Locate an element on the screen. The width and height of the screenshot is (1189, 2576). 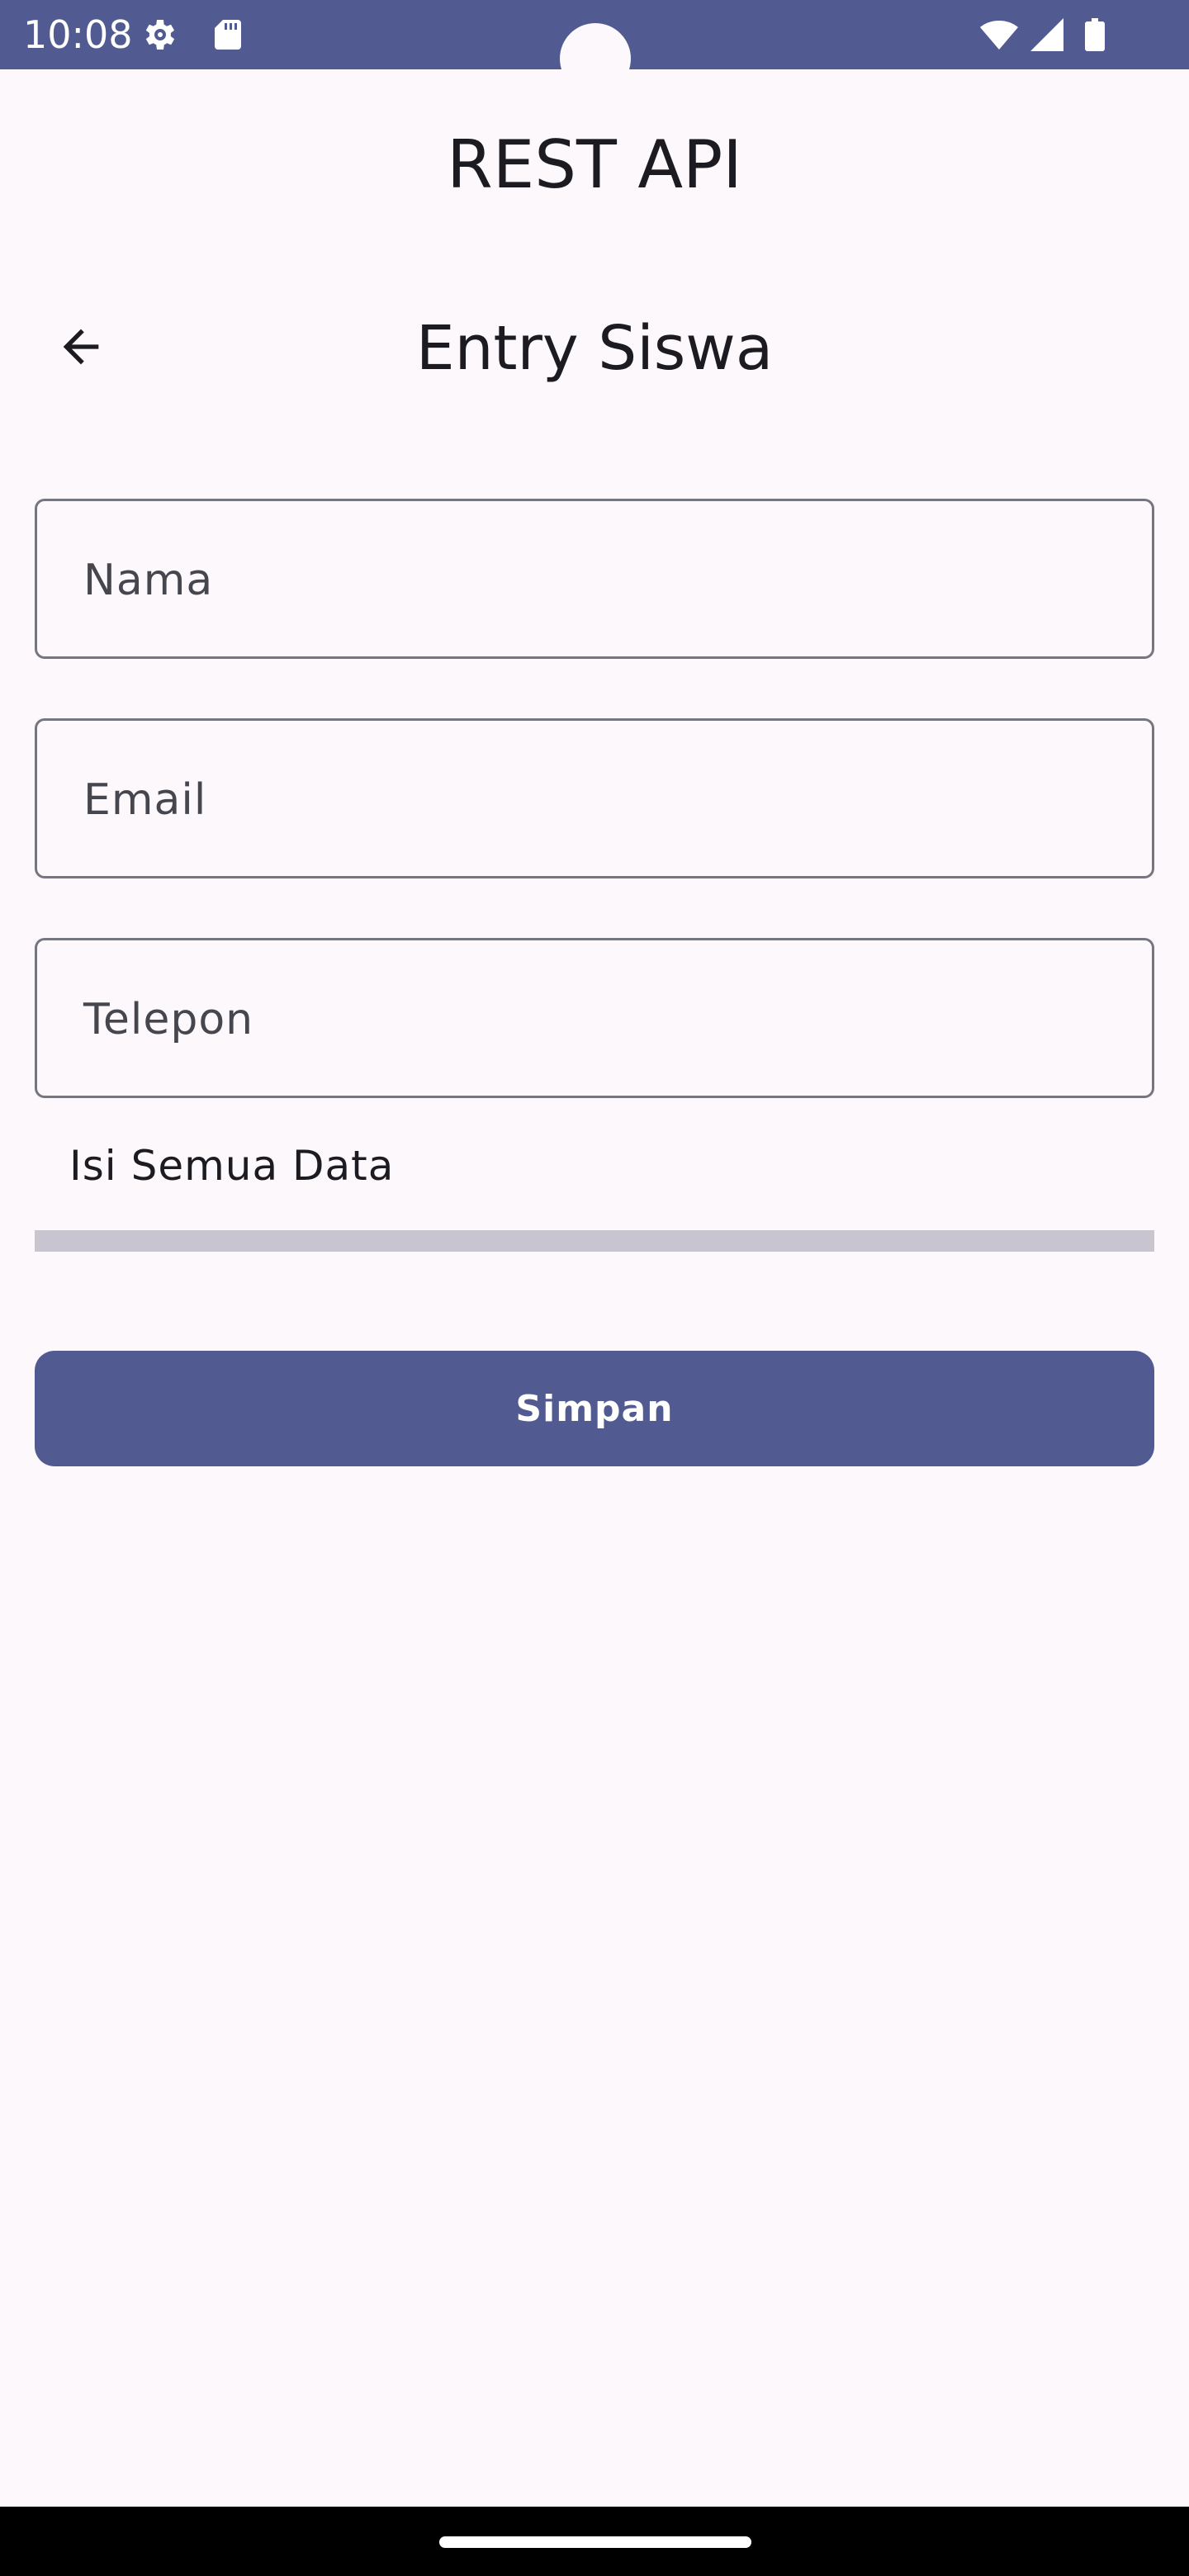
settings-gear-icon is located at coordinates (160, 34).